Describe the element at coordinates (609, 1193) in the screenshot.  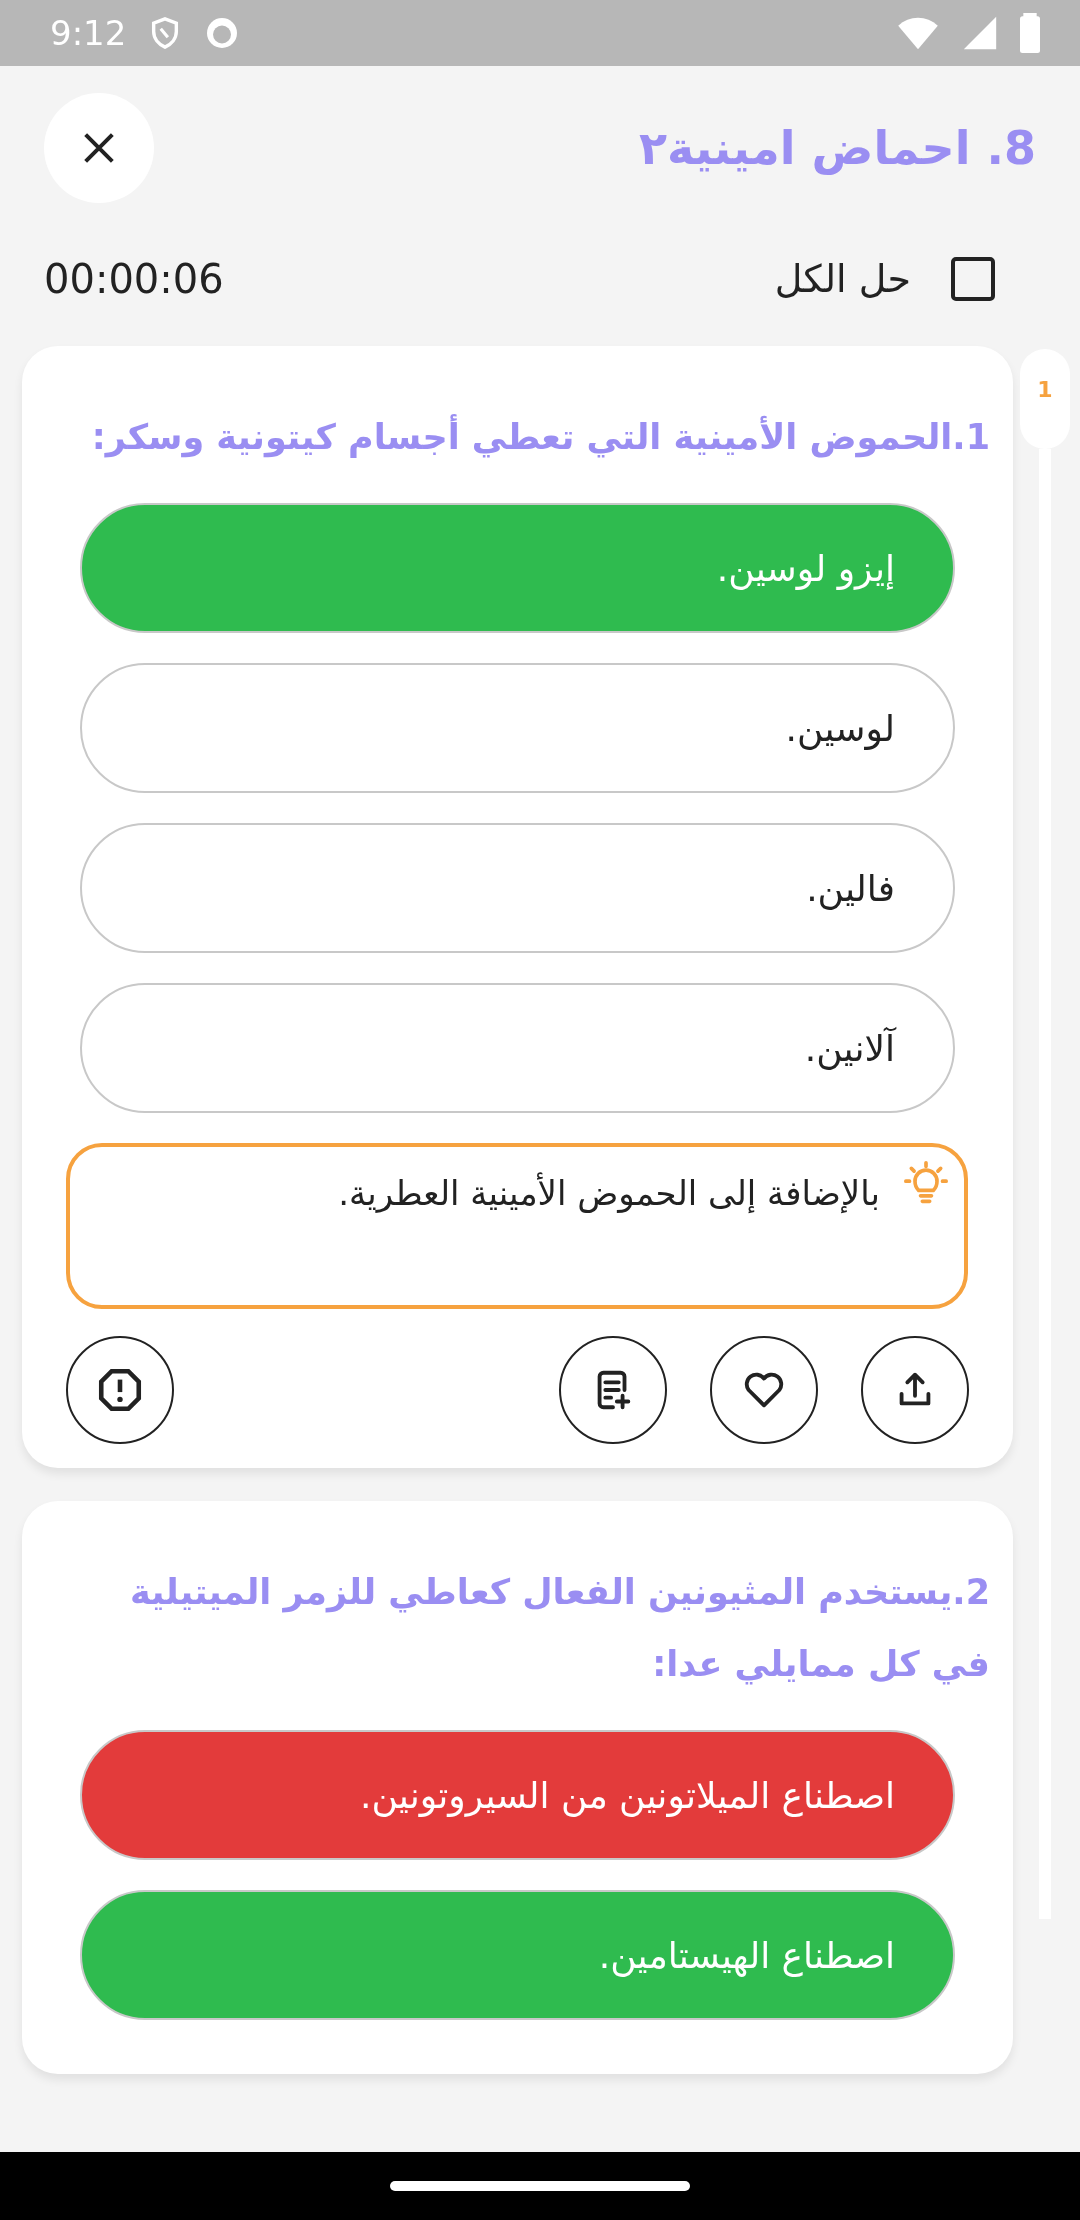
I see `hint-text: بالإضافة إلى الحموض الأمينية العطرية.` at that location.